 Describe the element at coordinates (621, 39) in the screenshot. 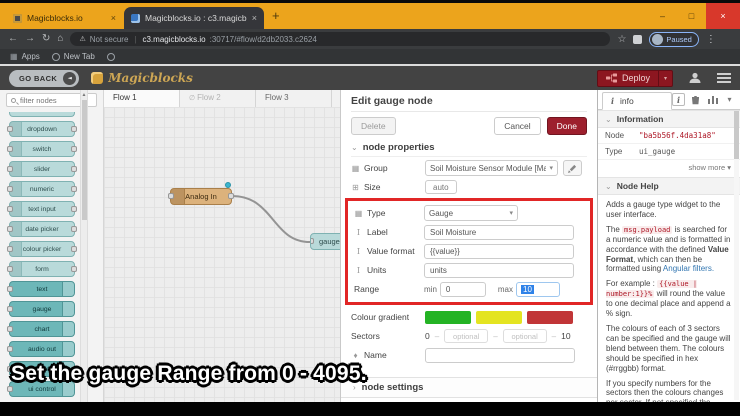

I see `bookmark-star-icon: ☆` at that location.